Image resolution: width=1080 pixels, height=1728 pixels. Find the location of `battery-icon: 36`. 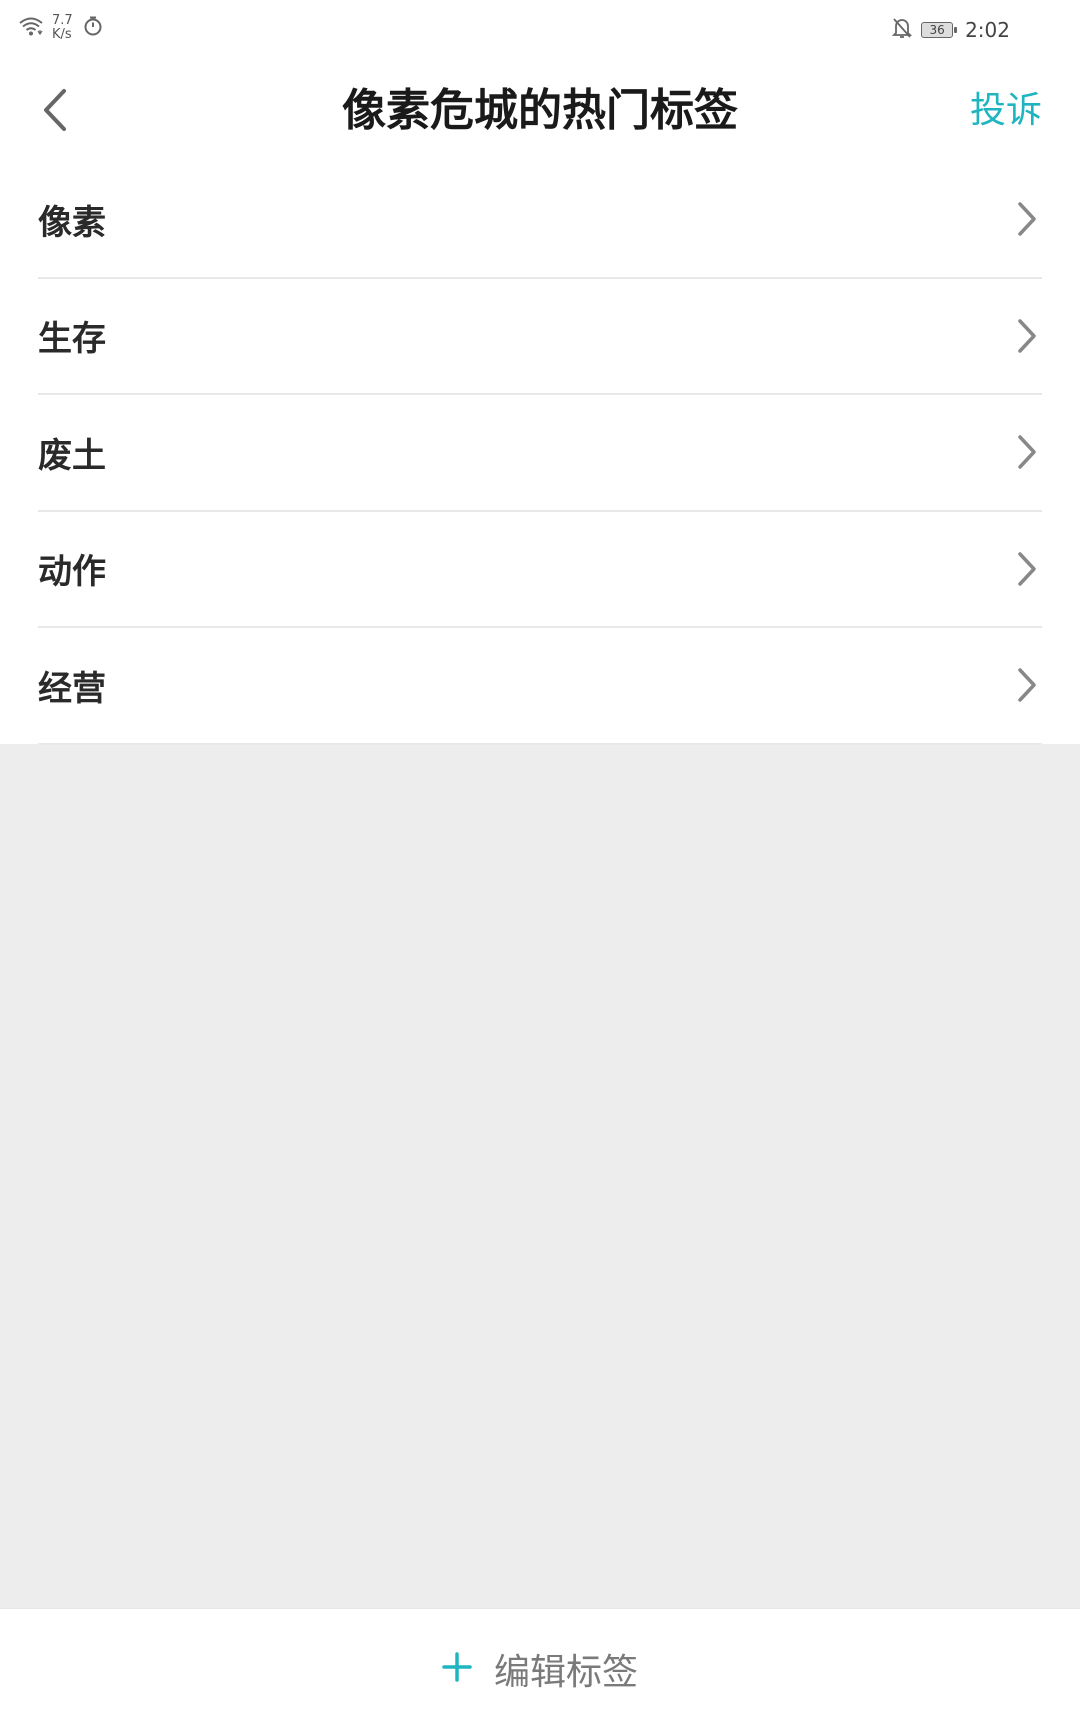

battery-icon: 36 is located at coordinates (939, 30).